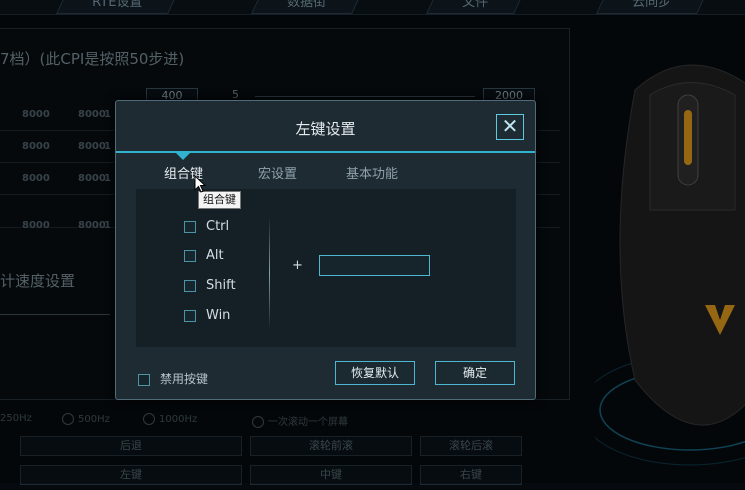  Describe the element at coordinates (200, 184) in the screenshot. I see `mouse-cursor-icon` at that location.